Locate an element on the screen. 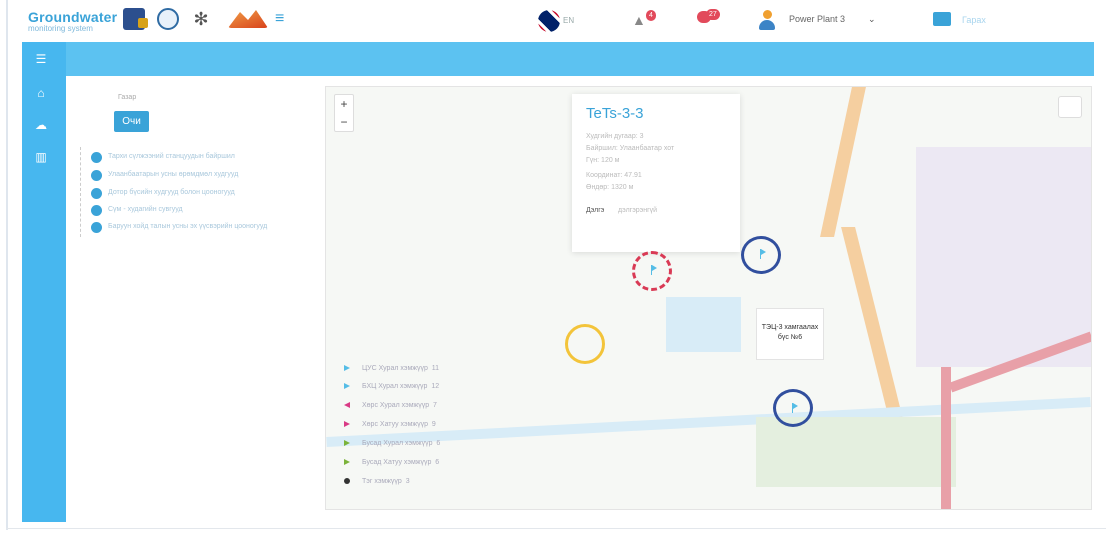 This screenshot has height=556, width=1114. dot-icon is located at coordinates (347, 481).